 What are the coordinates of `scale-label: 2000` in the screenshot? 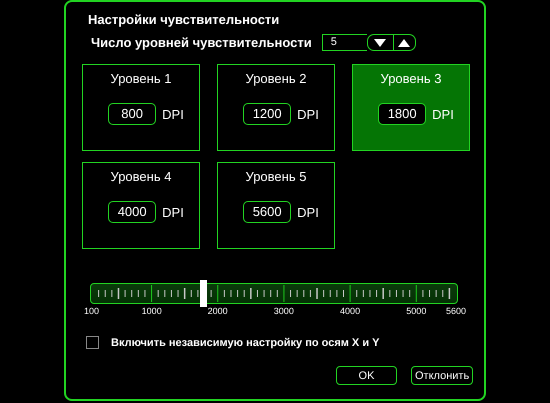 It's located at (218, 311).